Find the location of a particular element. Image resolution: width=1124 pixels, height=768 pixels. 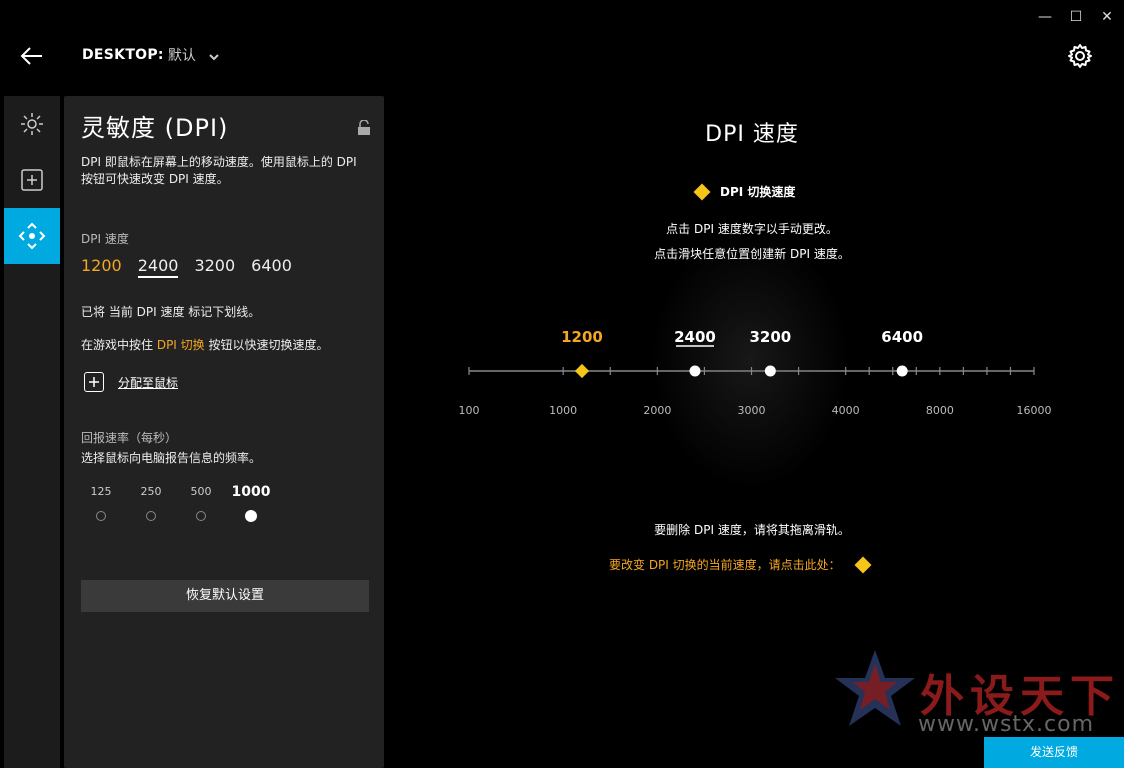

dpi-switch-legend: DPI 切换速度 is located at coordinates (744, 191).